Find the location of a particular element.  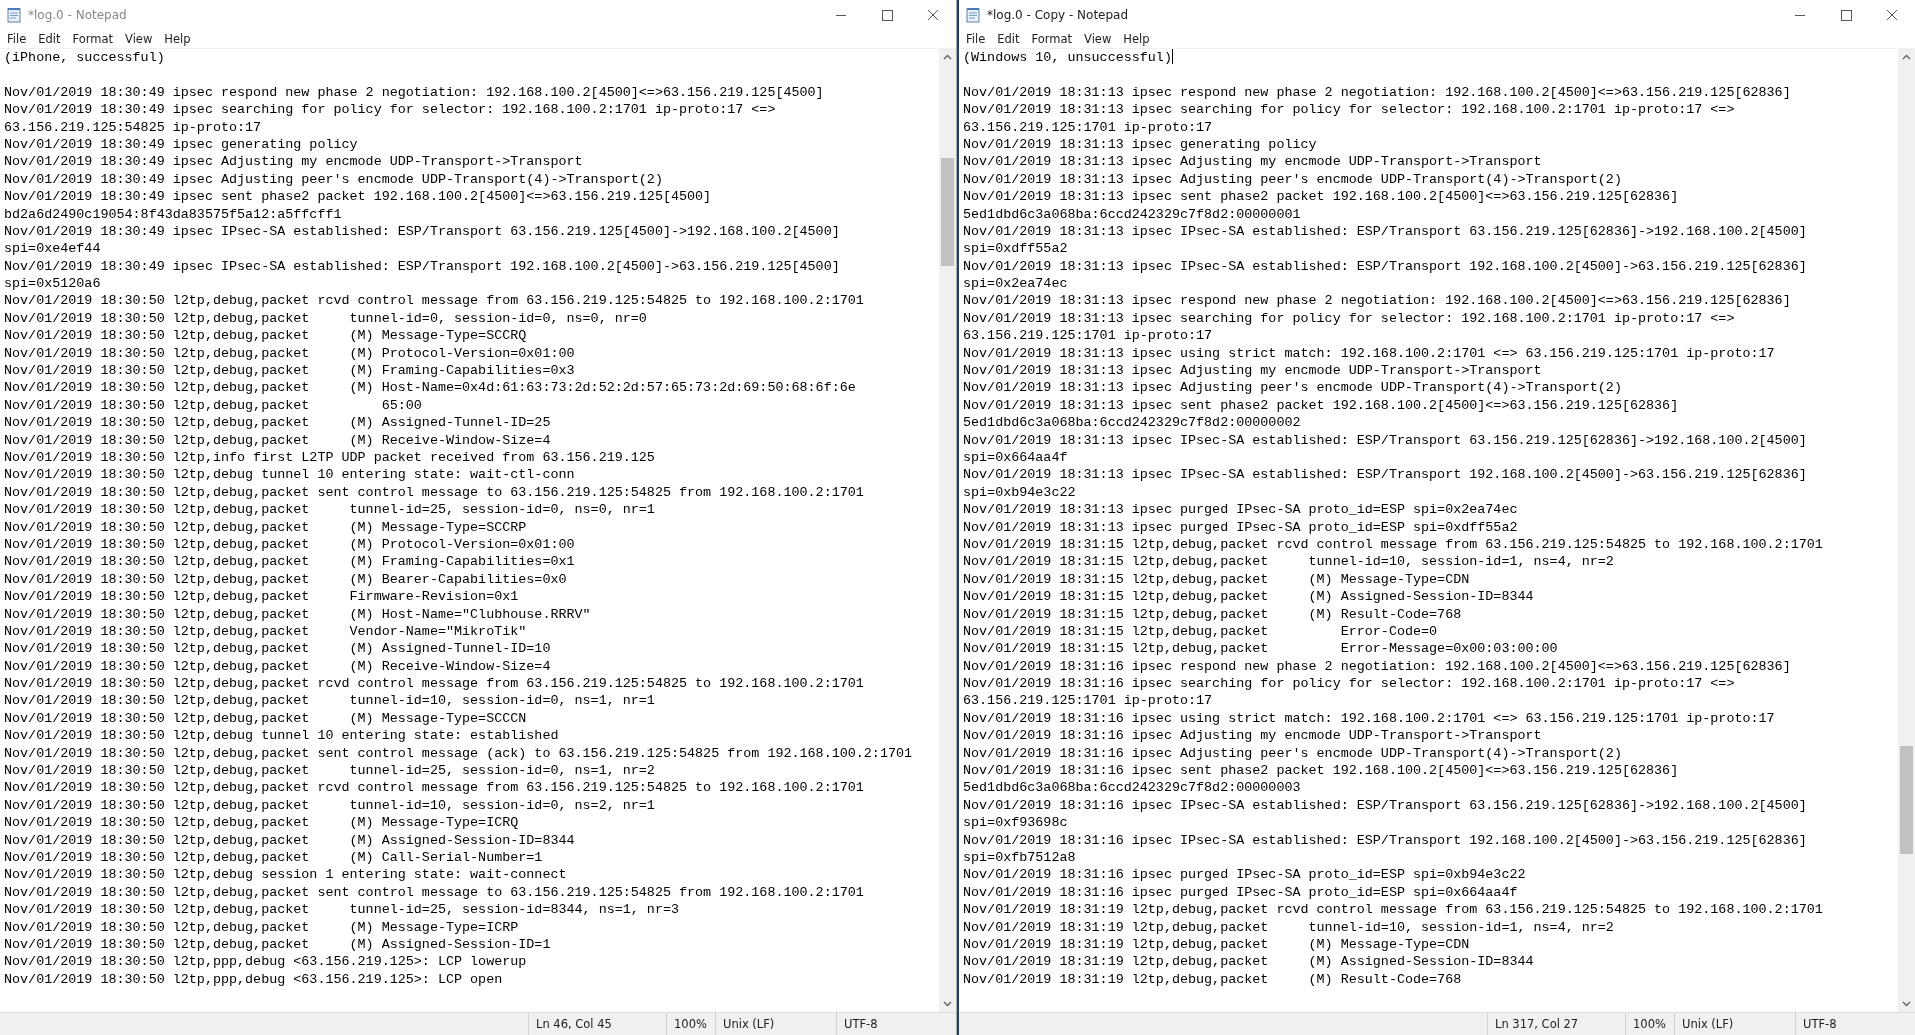

text-line: Nov/01/2019 18:31:19 l2tp,debug,packet (M) Result-Code=768 is located at coordinates (1212, 979).